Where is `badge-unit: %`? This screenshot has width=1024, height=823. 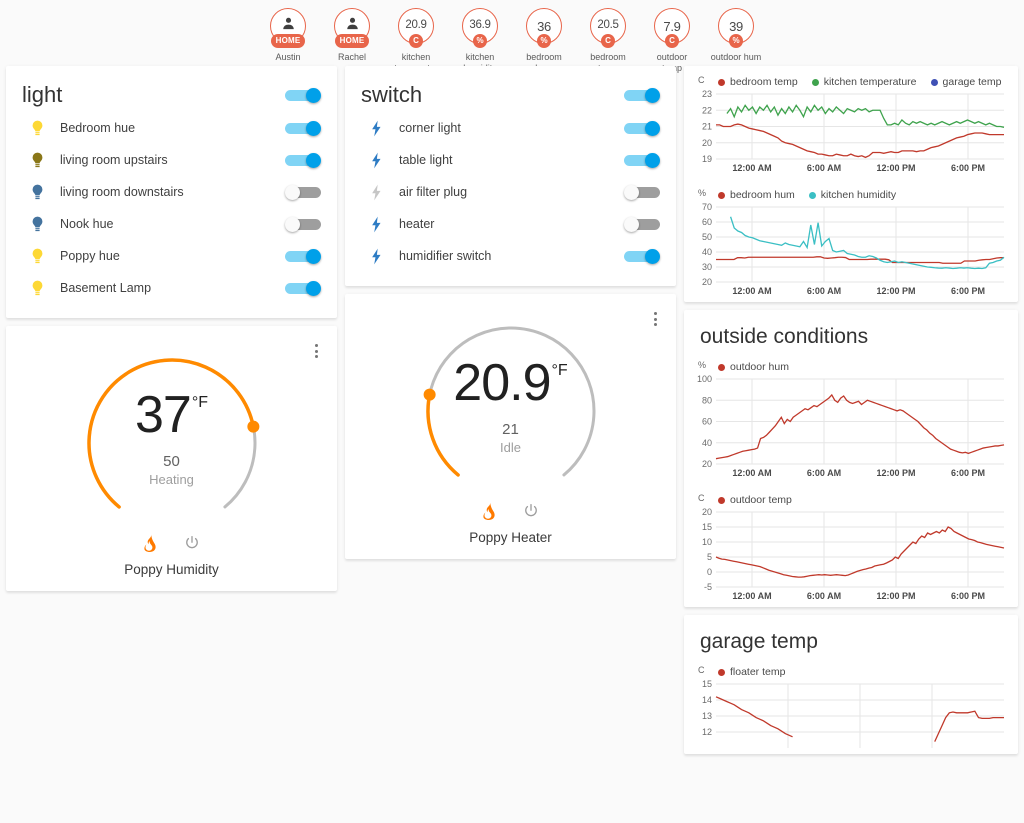 badge-unit: % is located at coordinates (736, 41).